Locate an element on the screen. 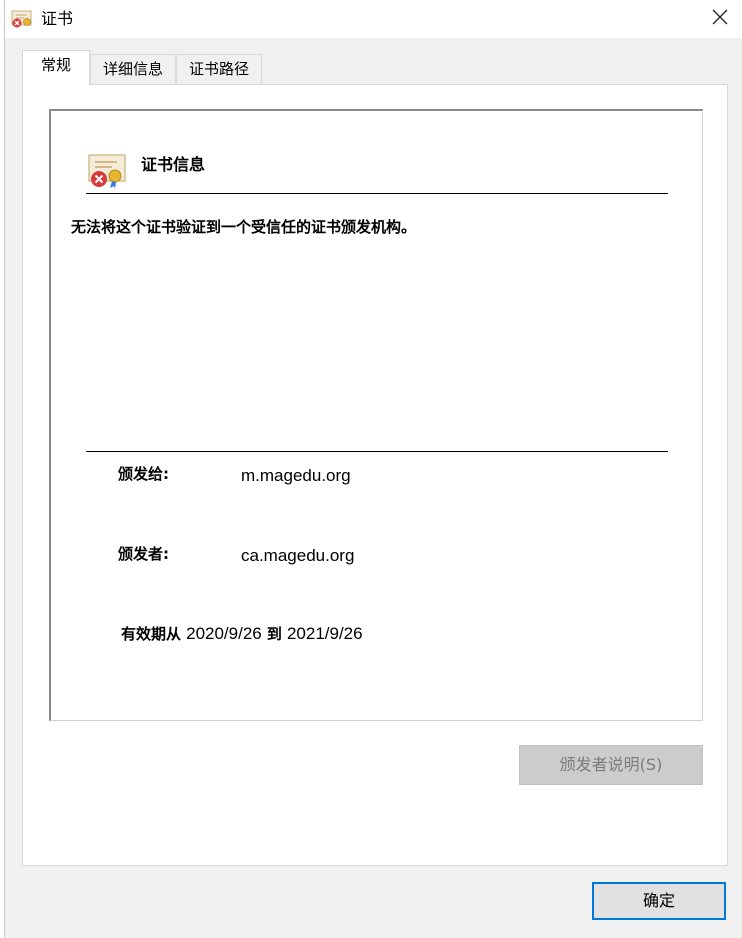  valid-from-label: 有效期从 is located at coordinates (151, 634).